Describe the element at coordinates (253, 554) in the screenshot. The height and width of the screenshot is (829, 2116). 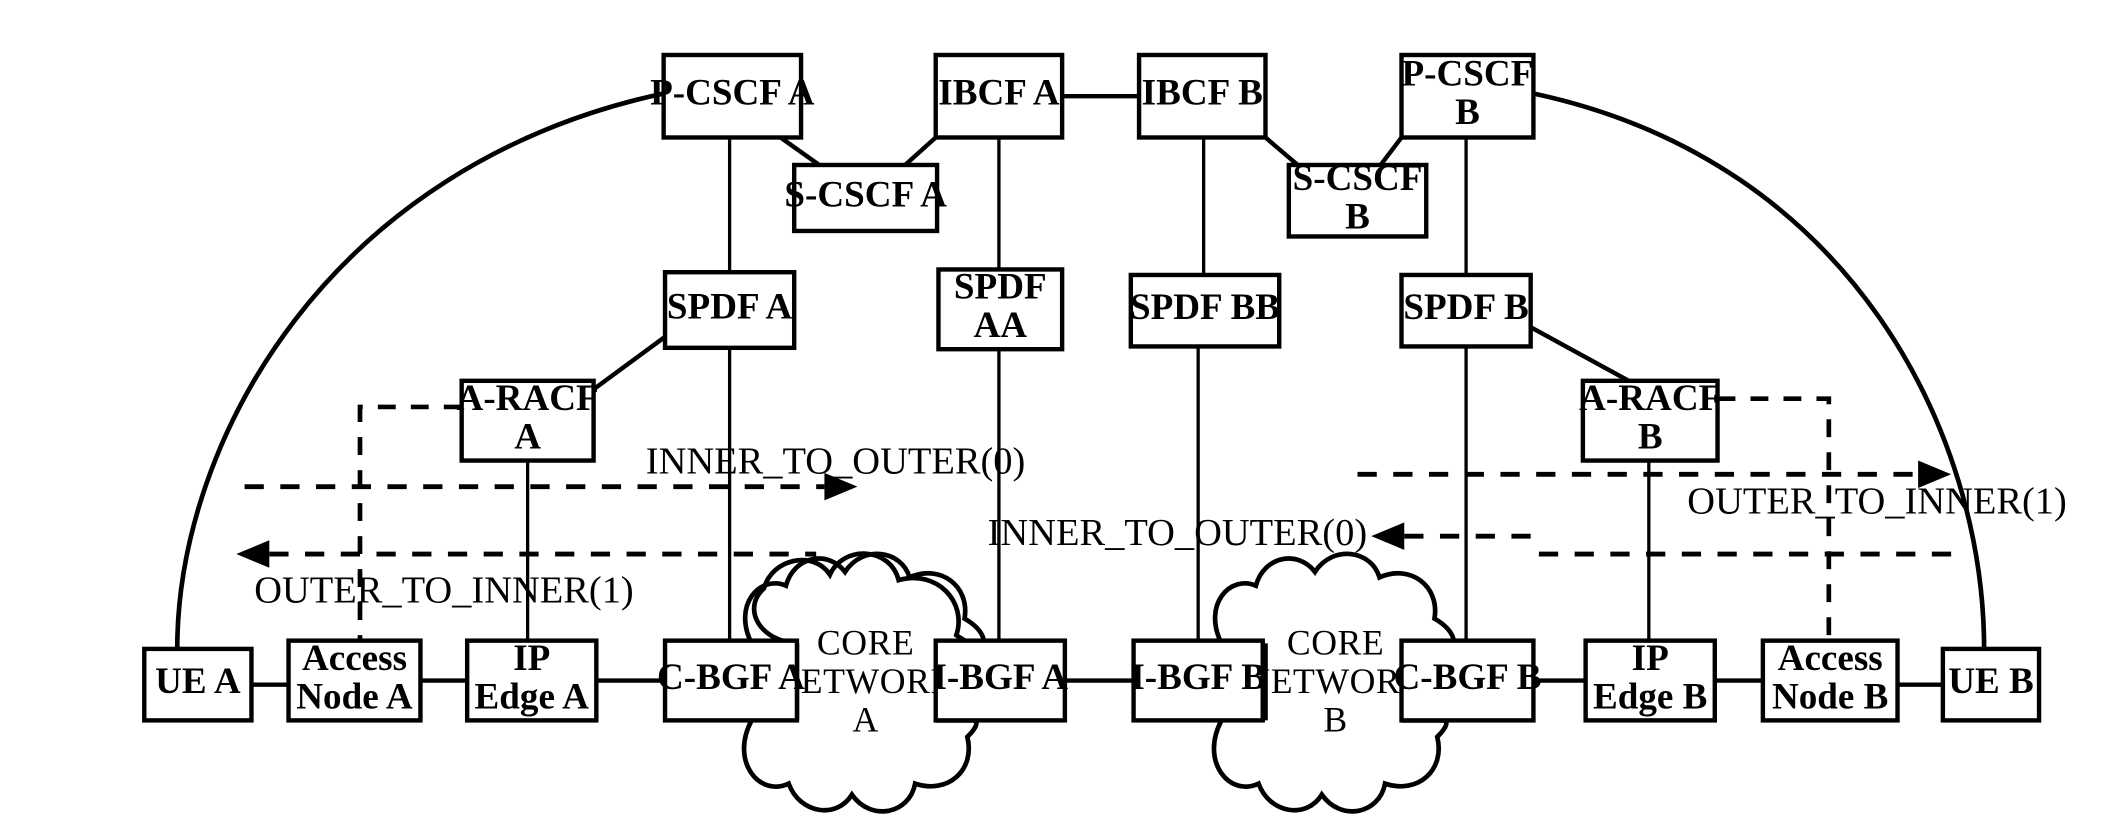
I see `flow-outer-to-inner-left-arrowhead` at that location.